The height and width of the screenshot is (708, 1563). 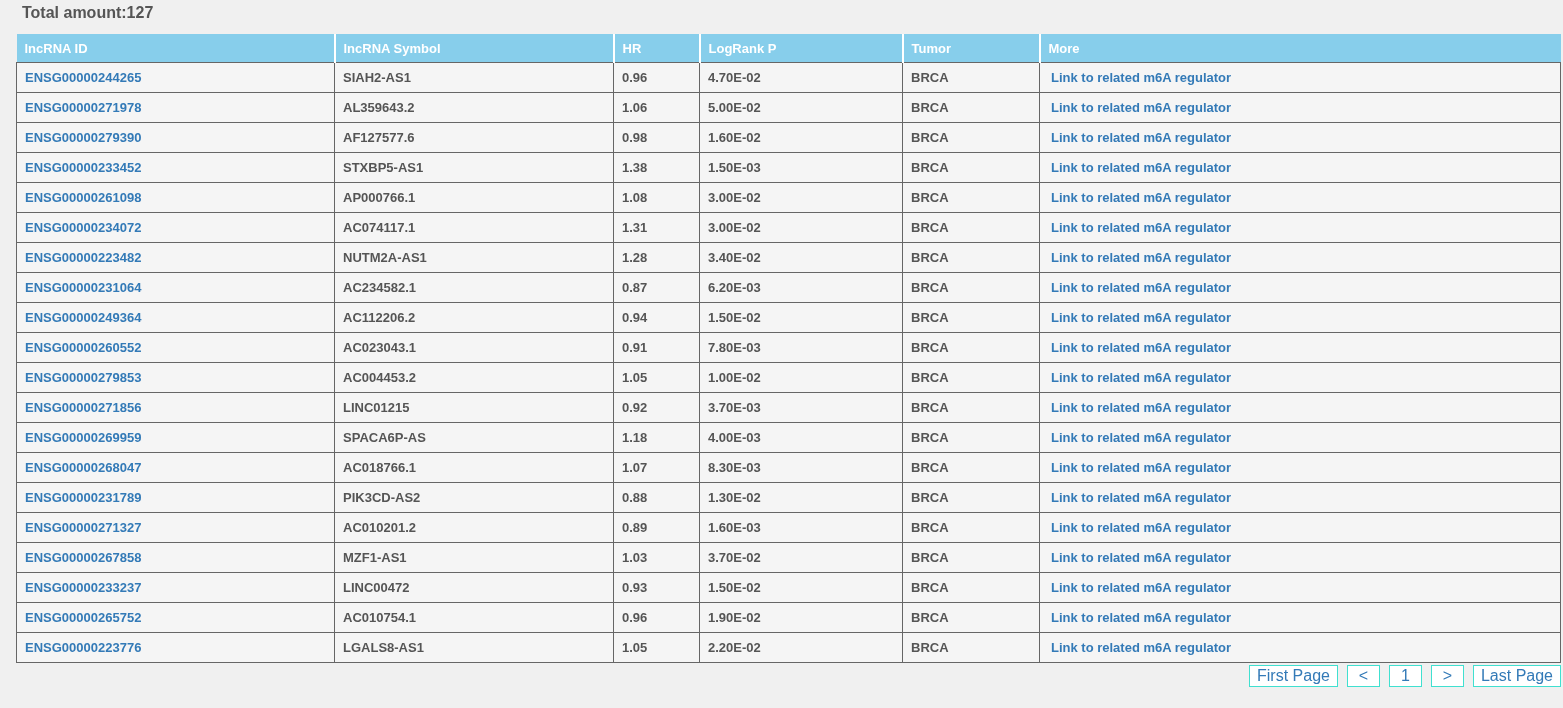 What do you see at coordinates (474, 257) in the screenshot?
I see `table-cell: NUTM2A-AS1` at bounding box center [474, 257].